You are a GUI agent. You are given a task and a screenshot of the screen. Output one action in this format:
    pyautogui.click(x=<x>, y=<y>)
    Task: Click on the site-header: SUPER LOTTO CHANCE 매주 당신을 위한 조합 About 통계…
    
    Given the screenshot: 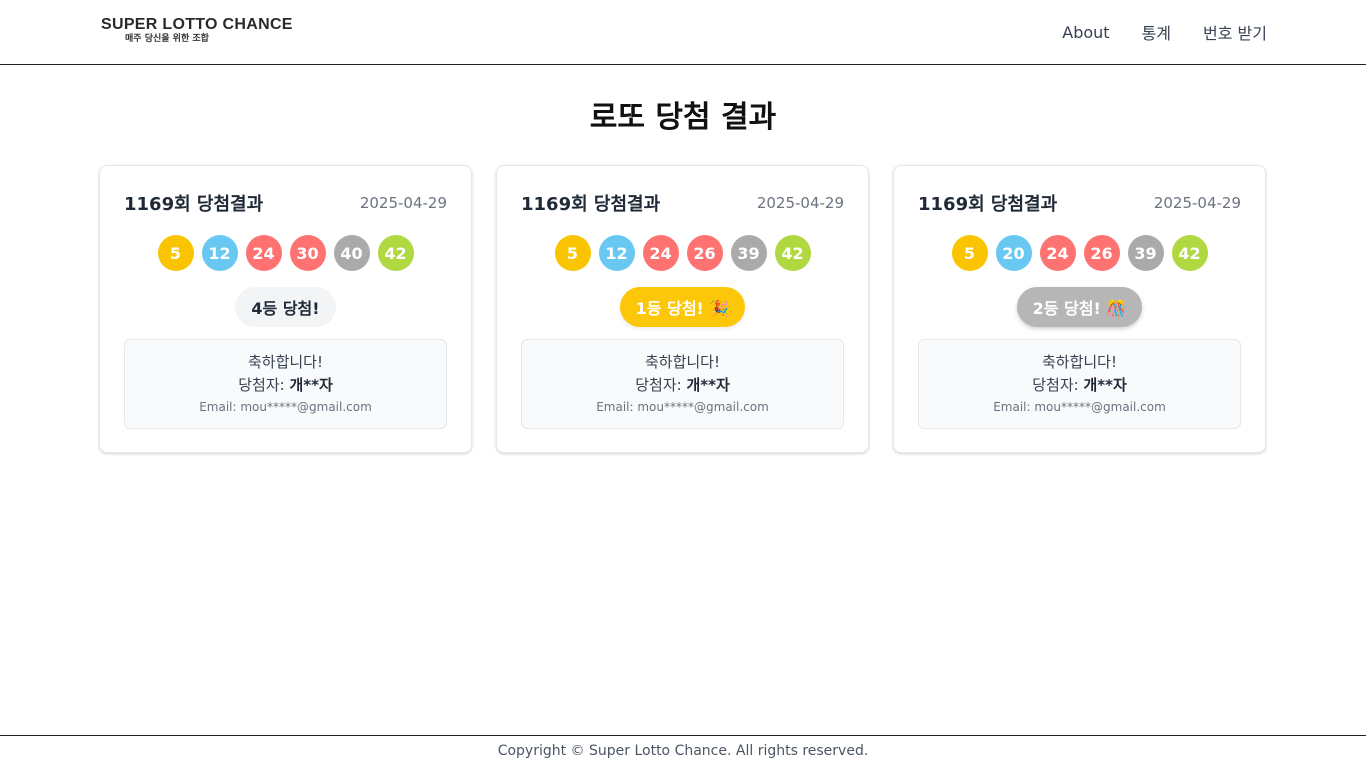 What is the action you would take?
    pyautogui.click(x=683, y=32)
    